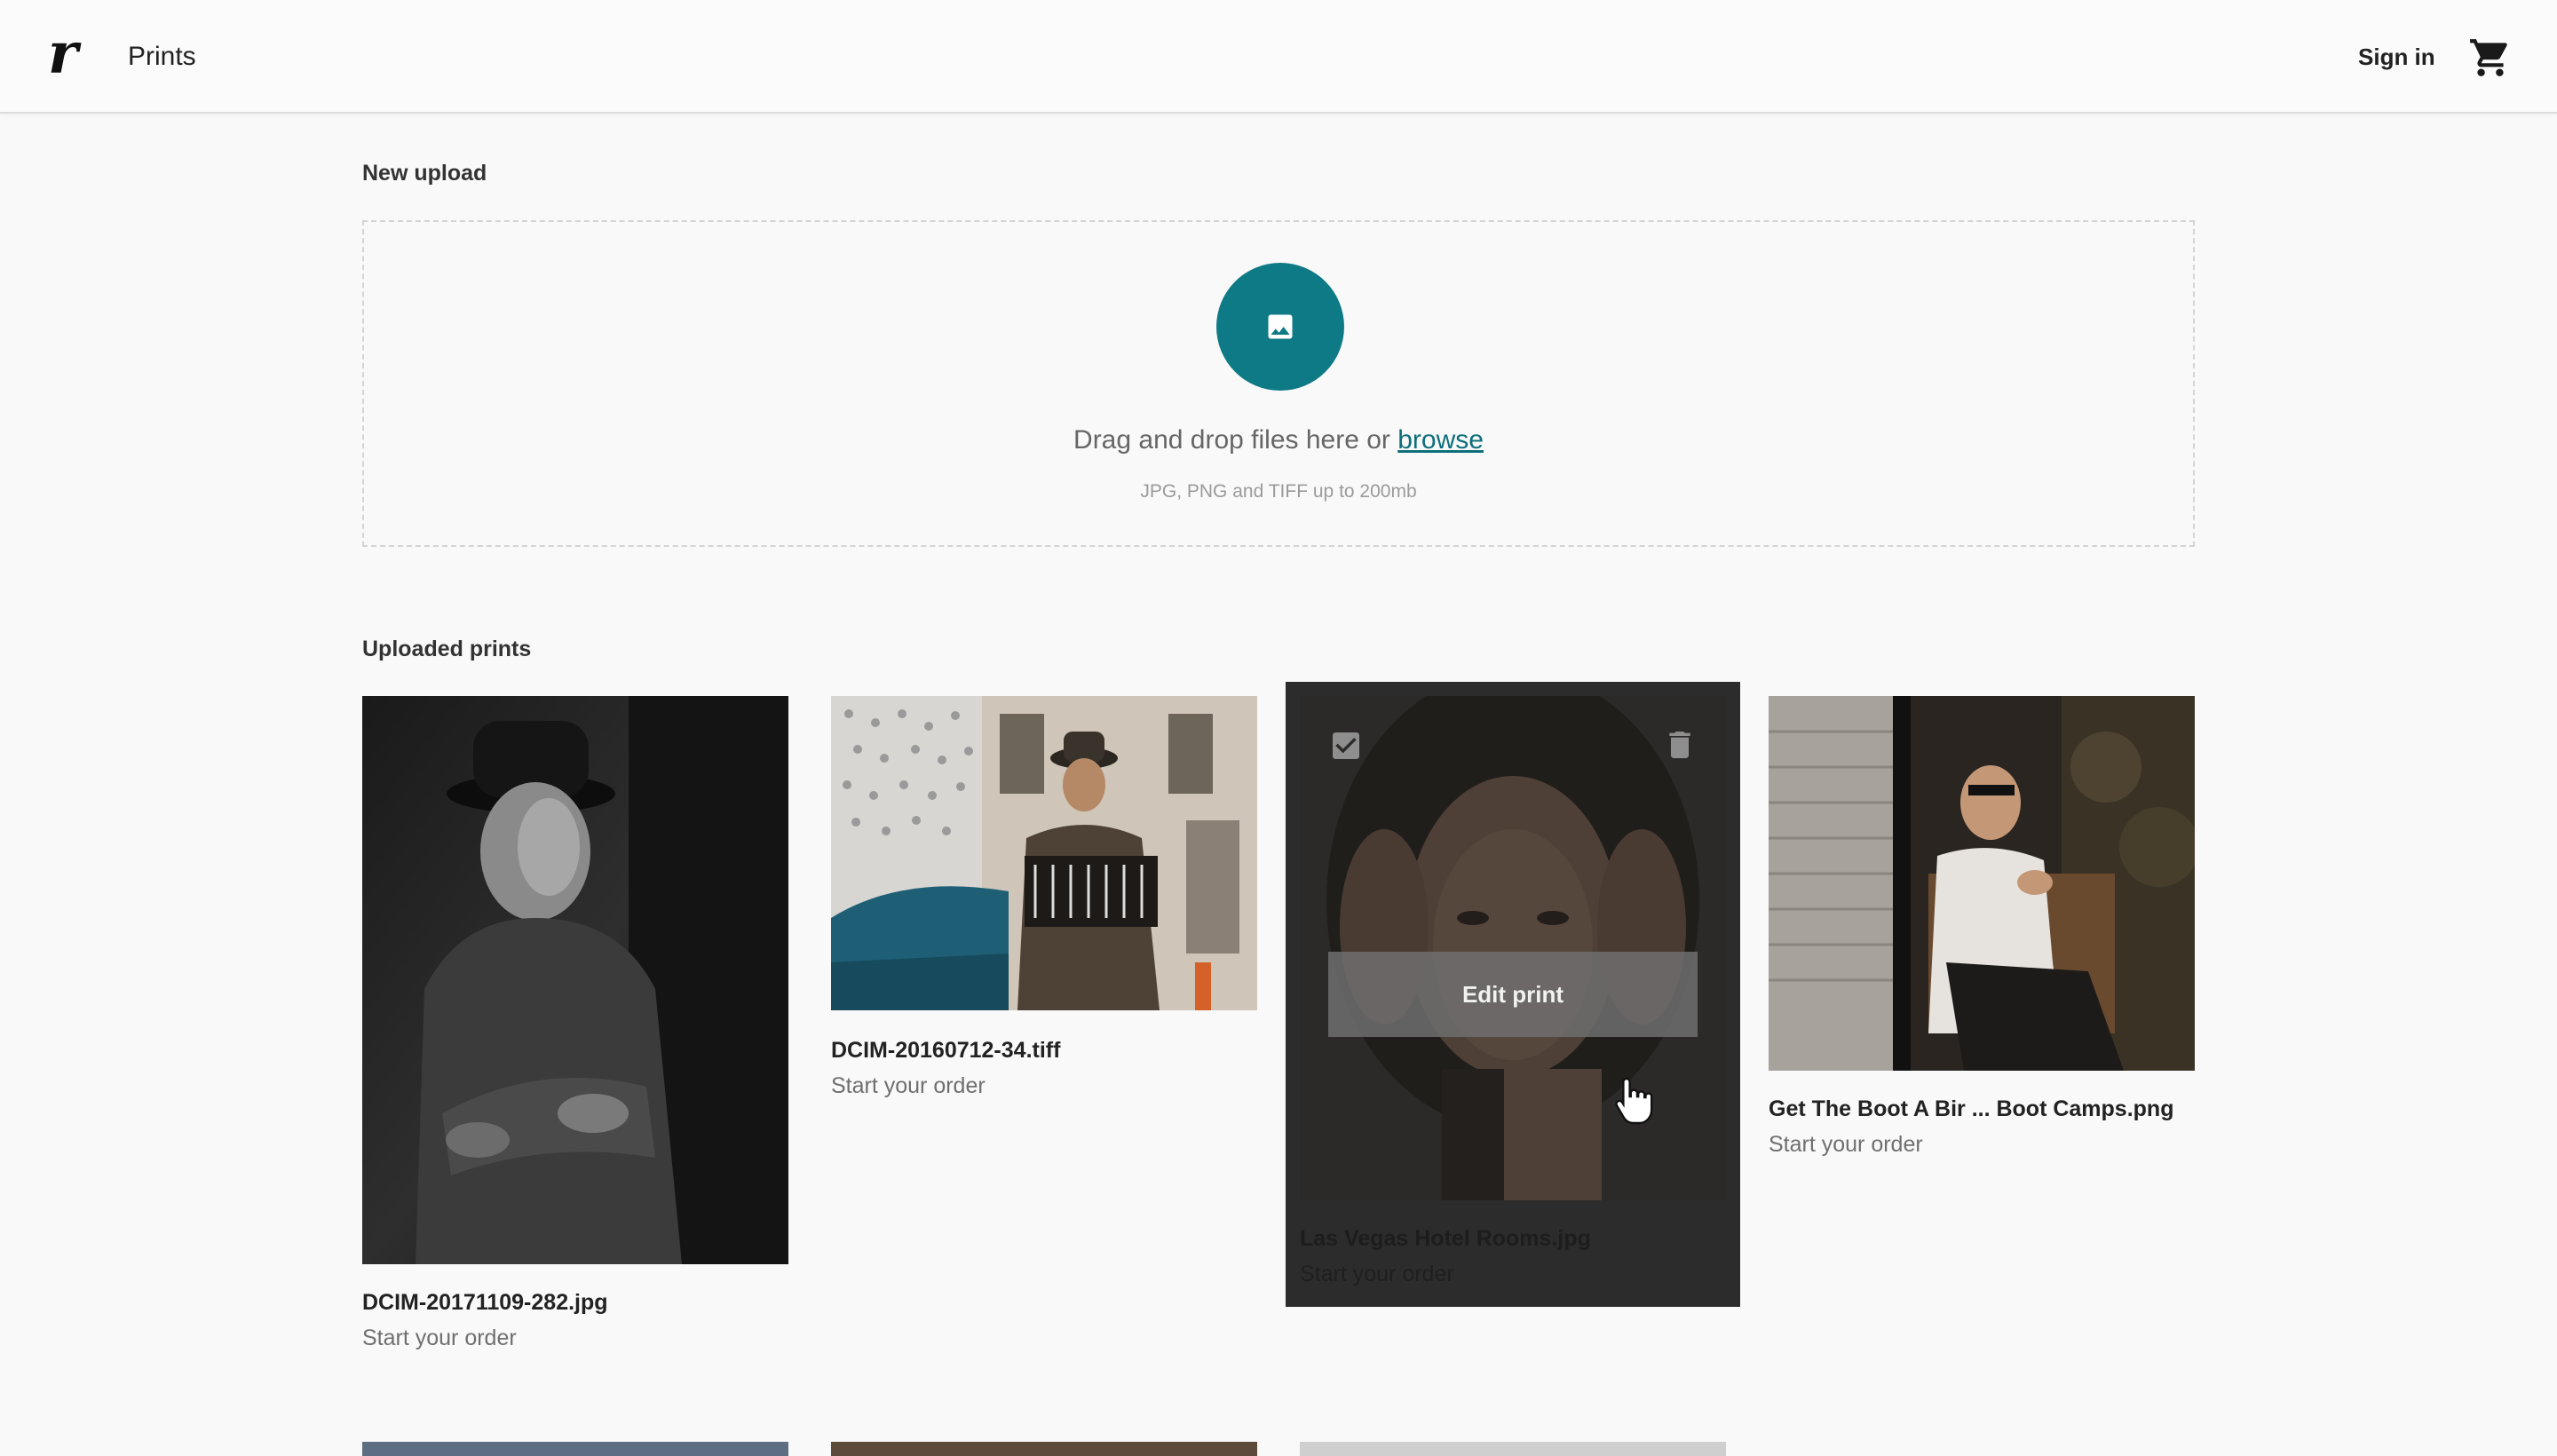 The image size is (2557, 1456). Describe the element at coordinates (63, 54) in the screenshot. I see `brand-logo: r` at that location.